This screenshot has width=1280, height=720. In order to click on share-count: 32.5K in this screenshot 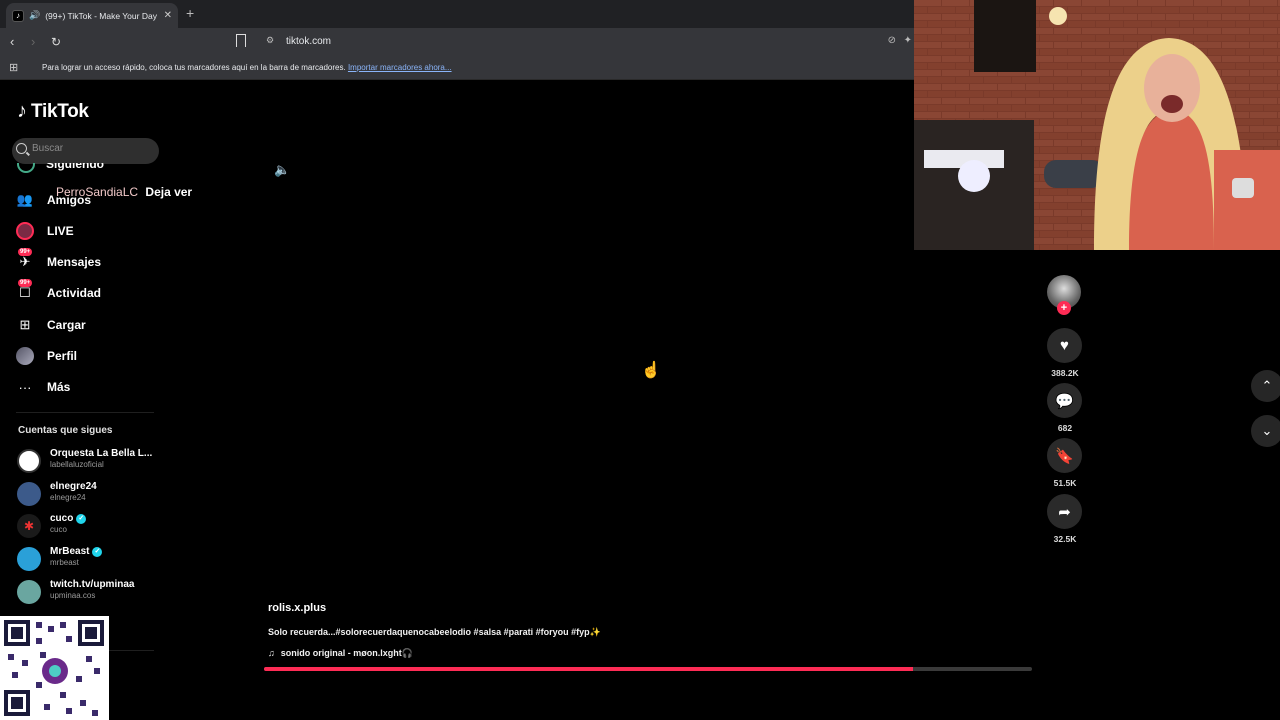, I will do `click(1065, 539)`.